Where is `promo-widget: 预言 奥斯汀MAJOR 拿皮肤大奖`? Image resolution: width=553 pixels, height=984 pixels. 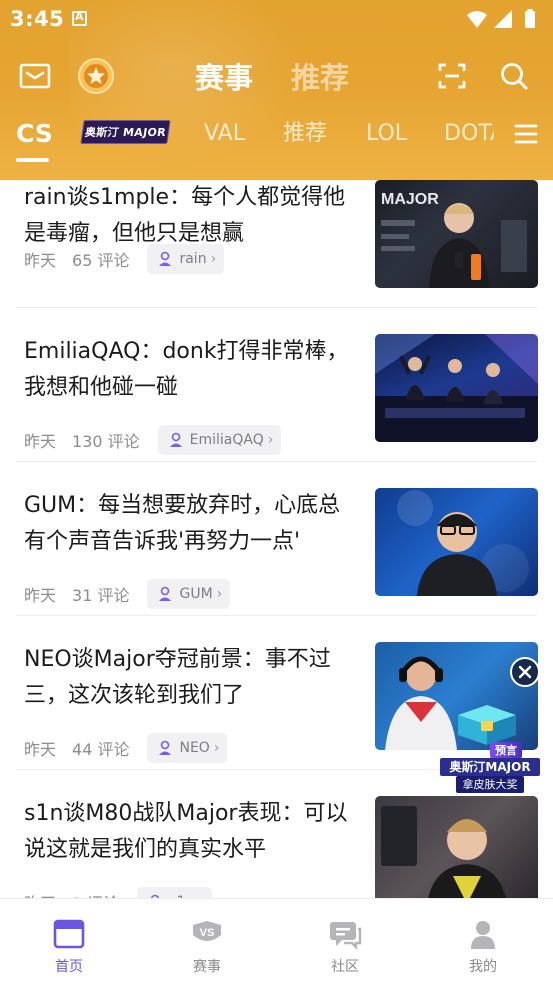 promo-widget: 预言 奥斯汀MAJOR 拿皮肤大奖 is located at coordinates (492, 724).